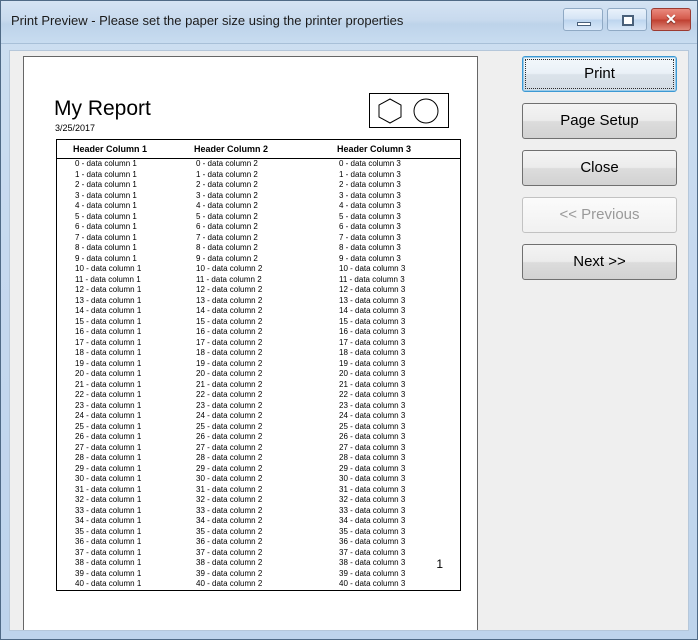 The image size is (698, 640). What do you see at coordinates (391, 149) in the screenshot?
I see `table-header-cell-3: Header Column 3` at bounding box center [391, 149].